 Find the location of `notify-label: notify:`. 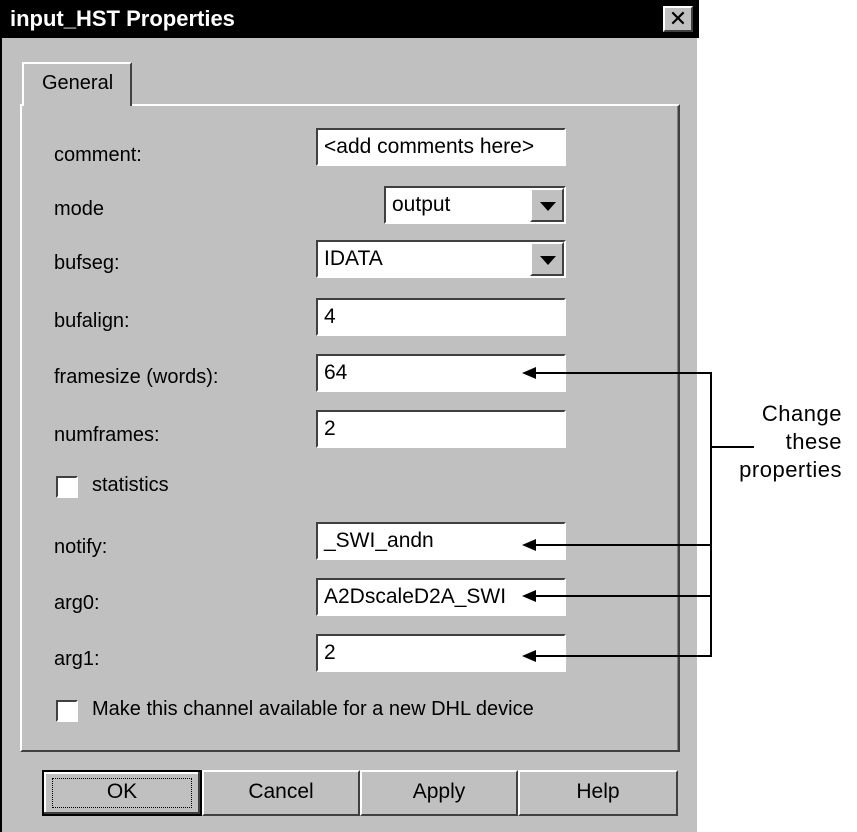

notify-label: notify: is located at coordinates (81, 547).